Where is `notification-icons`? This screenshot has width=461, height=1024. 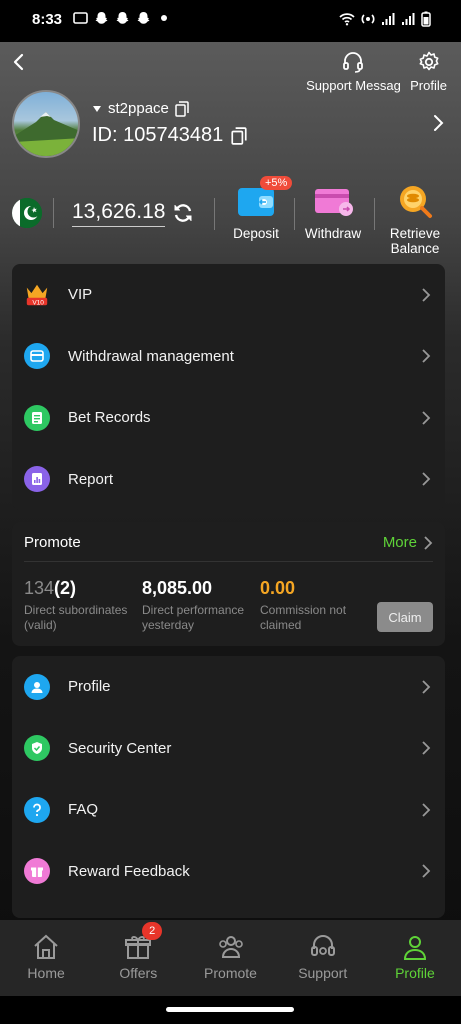 notification-icons is located at coordinates (122, 18).